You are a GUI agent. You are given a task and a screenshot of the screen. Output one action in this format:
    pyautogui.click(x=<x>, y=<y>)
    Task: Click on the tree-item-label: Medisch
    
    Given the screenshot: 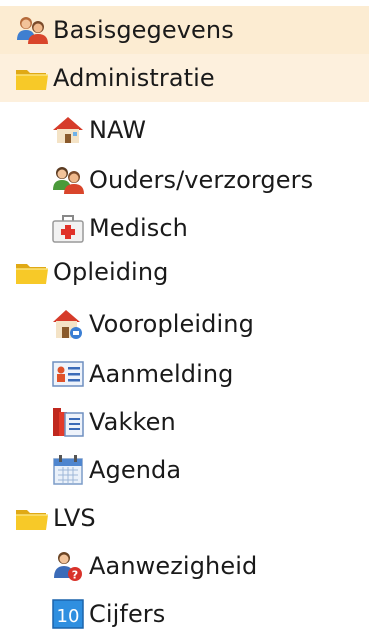 What is the action you would take?
    pyautogui.click(x=138, y=228)
    